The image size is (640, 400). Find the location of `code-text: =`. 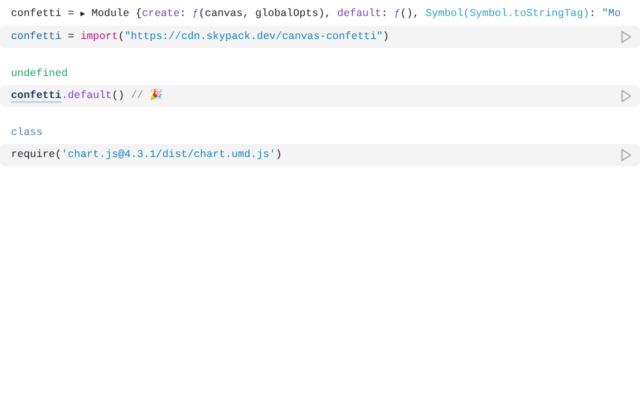

code-text: = is located at coordinates (71, 37).